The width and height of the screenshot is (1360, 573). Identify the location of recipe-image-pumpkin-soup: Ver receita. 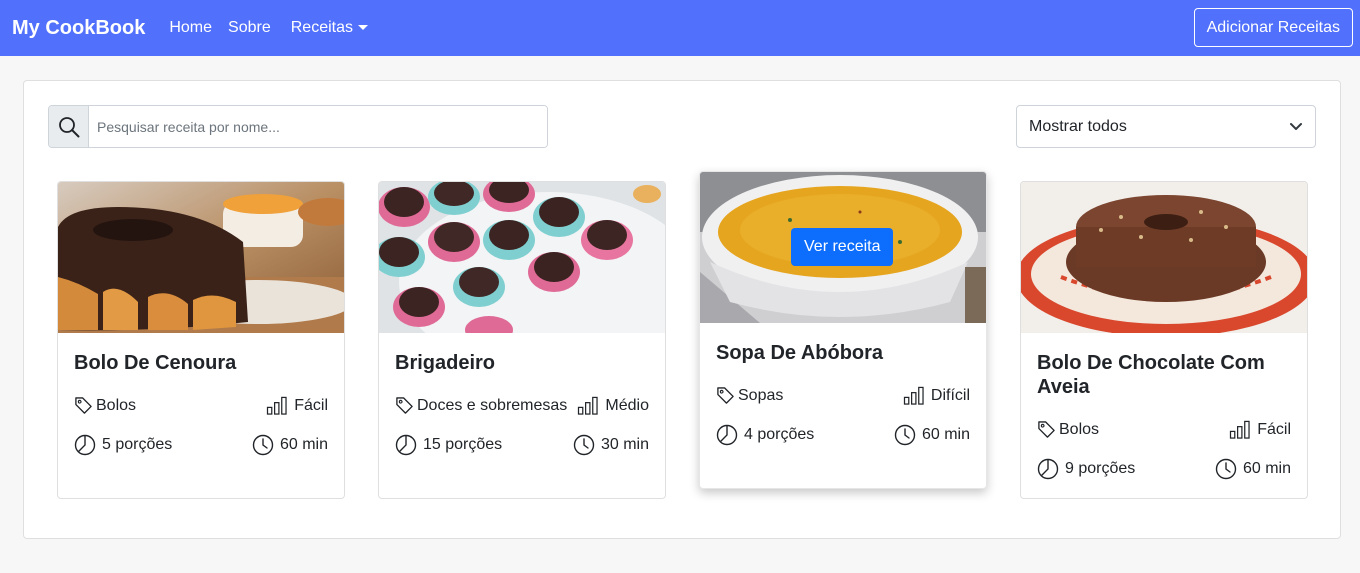
(843, 247).